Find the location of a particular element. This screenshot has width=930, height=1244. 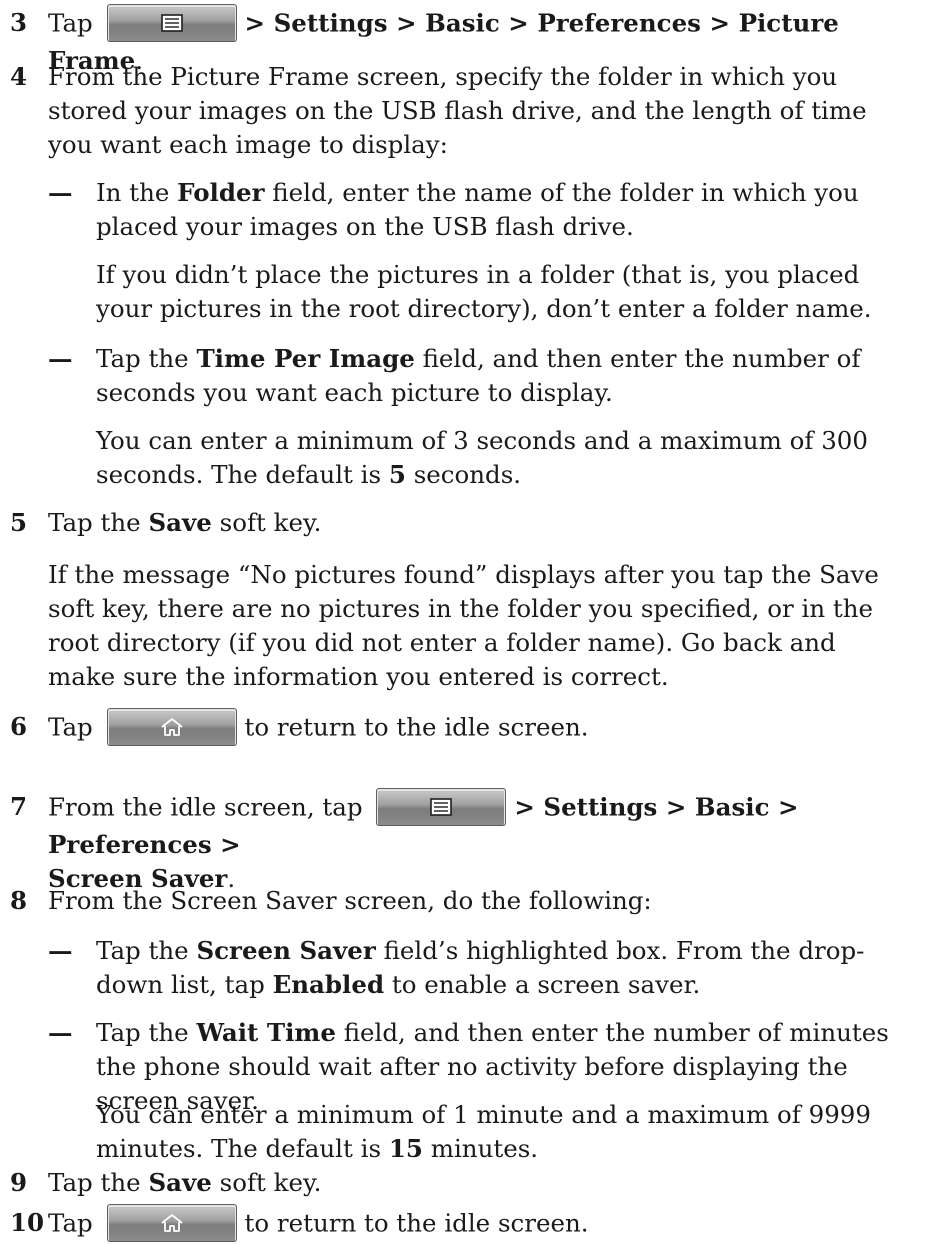

step-number: 9 is located at coordinates (19, 1182).